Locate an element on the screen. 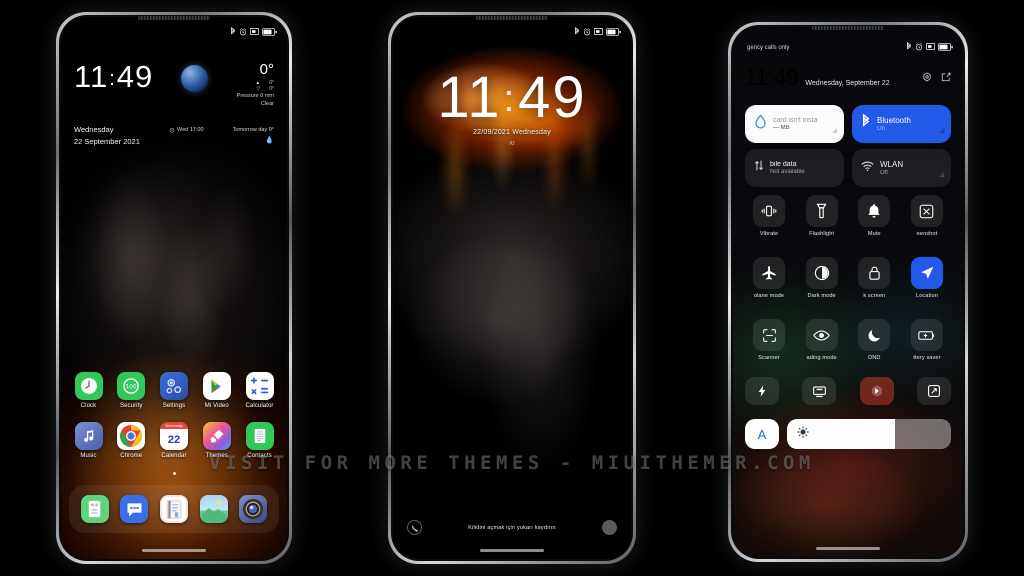 This screenshot has height=576, width=1024. cc-card-sim: card isn't insta — MB is located at coordinates (794, 124).